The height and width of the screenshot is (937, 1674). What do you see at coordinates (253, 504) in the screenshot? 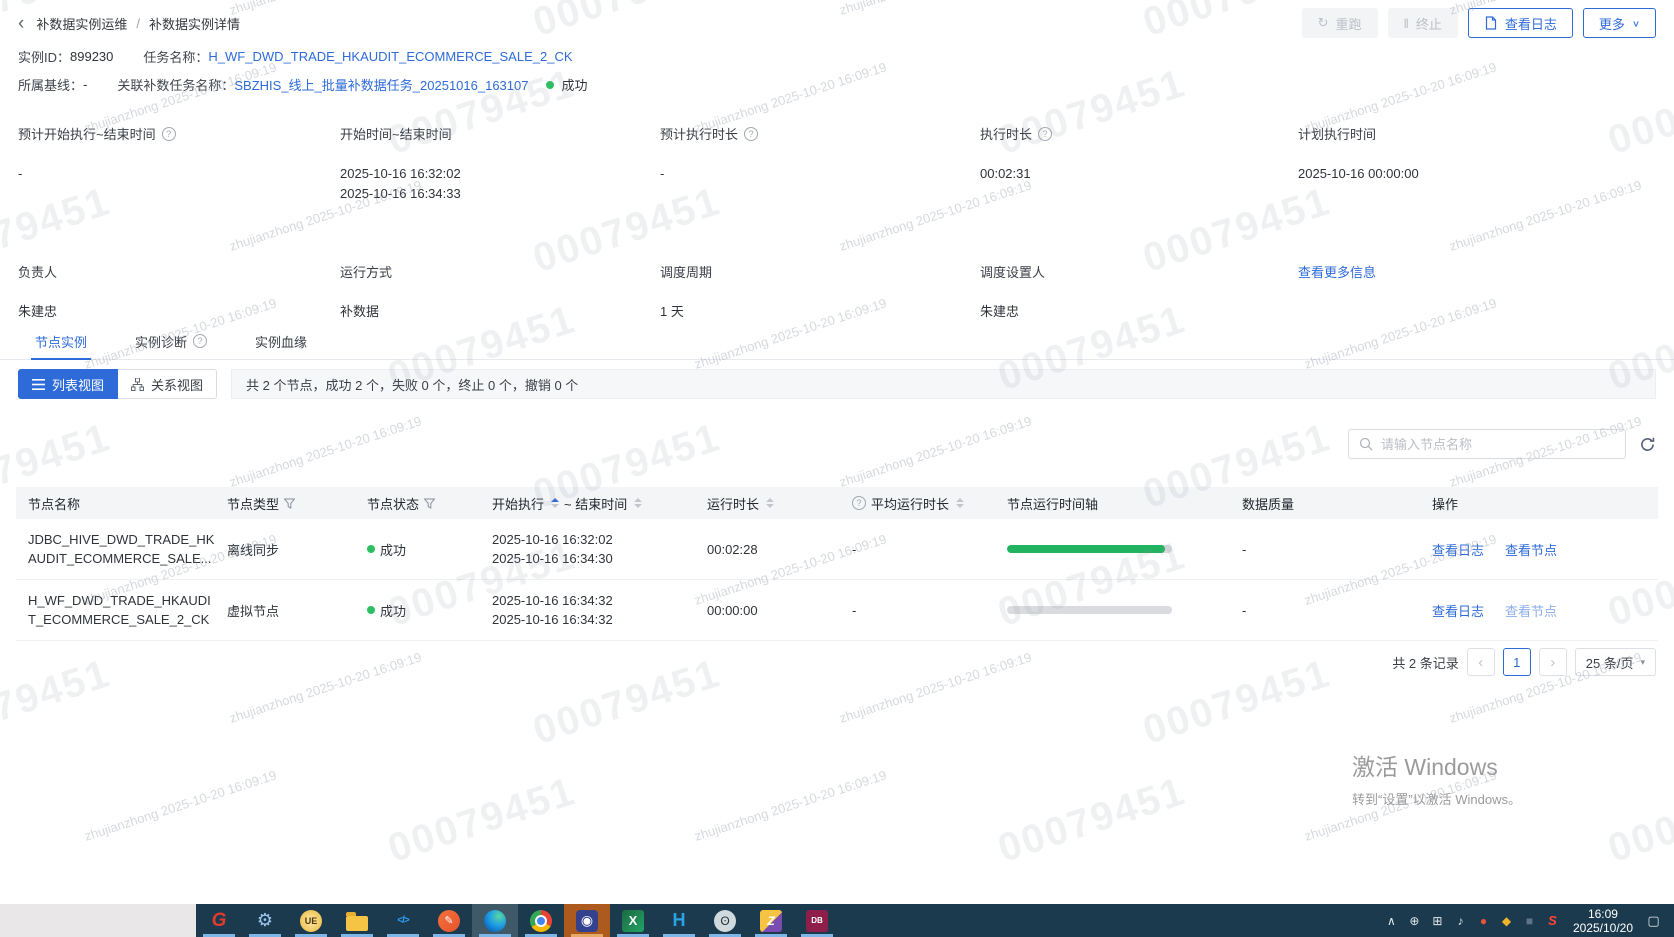
I see `col-node-type: 节点类型` at bounding box center [253, 504].